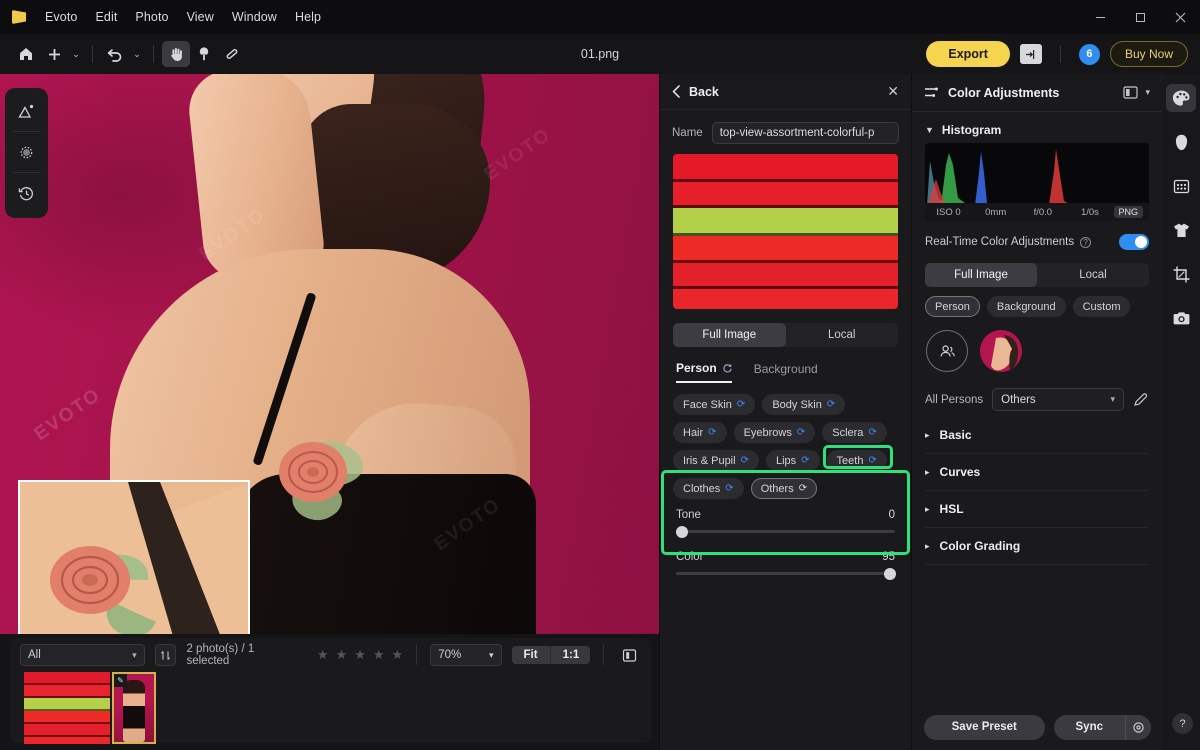 The image size is (1200, 750). What do you see at coordinates (714, 404) in the screenshot?
I see `chip-face-skin: Face Skin ⟳` at bounding box center [714, 404].